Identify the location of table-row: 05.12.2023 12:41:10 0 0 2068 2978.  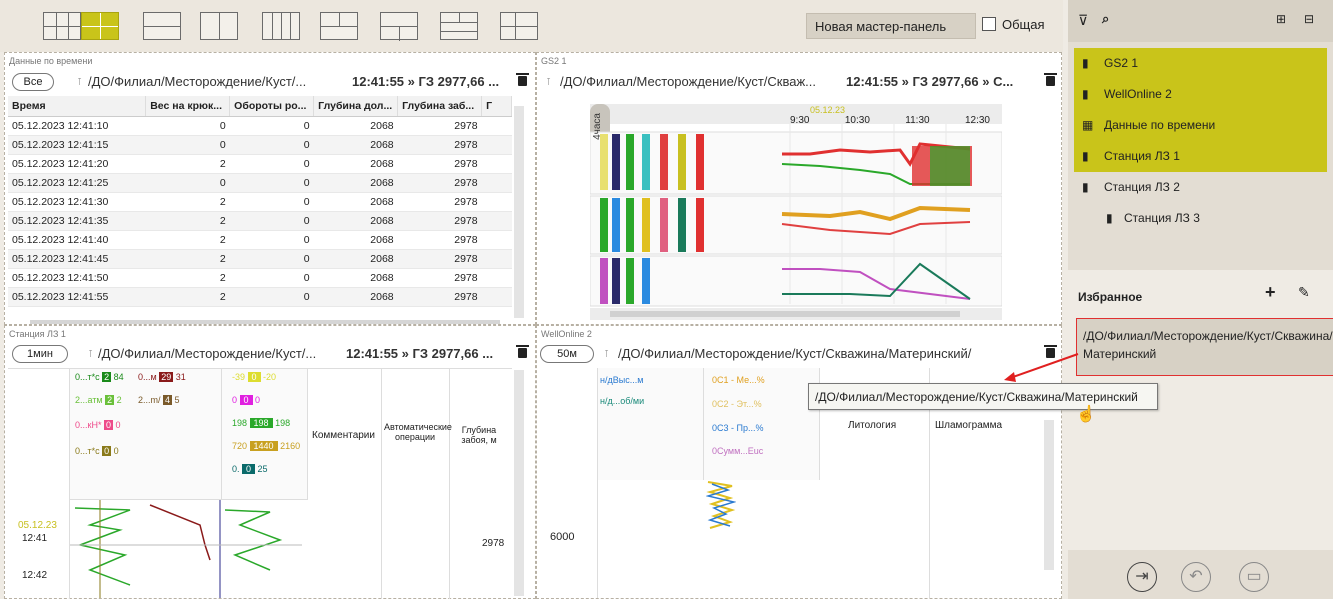
(260, 126).